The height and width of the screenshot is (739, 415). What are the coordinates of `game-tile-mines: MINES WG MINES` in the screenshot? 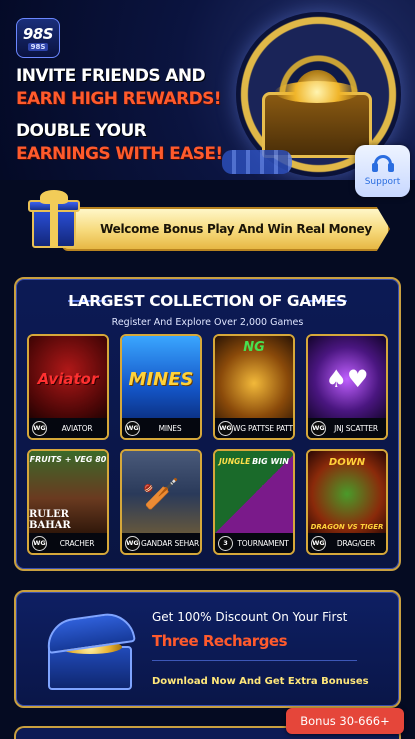 It's located at (161, 387).